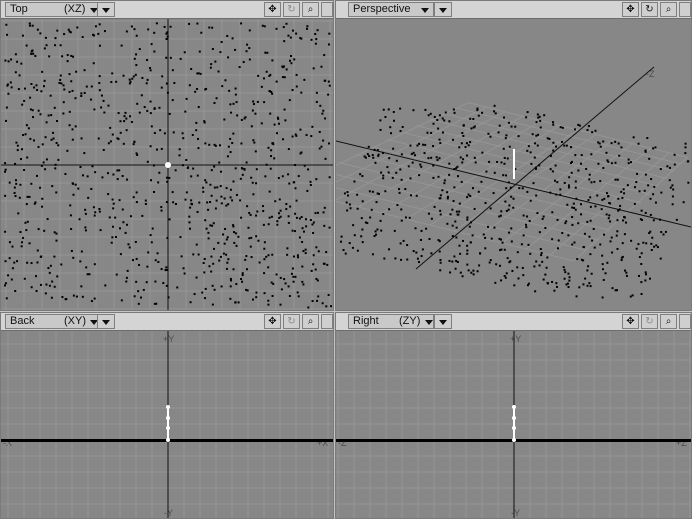 This screenshot has width=692, height=519. Describe the element at coordinates (58, 321) in the screenshot. I see `view-type-select: Back (XY)` at that location.